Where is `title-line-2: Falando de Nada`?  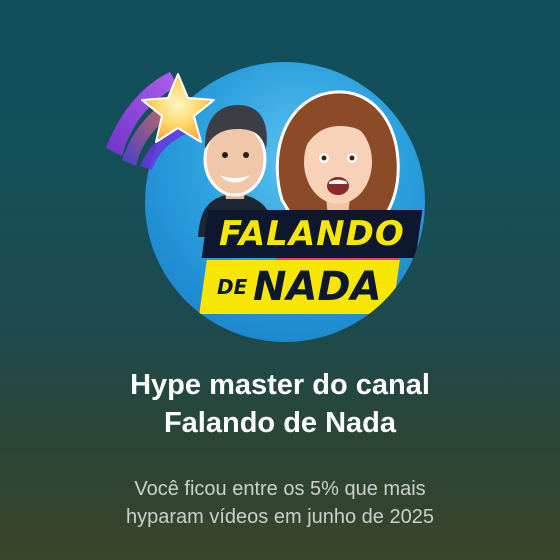 title-line-2: Falando de Nada is located at coordinates (280, 423).